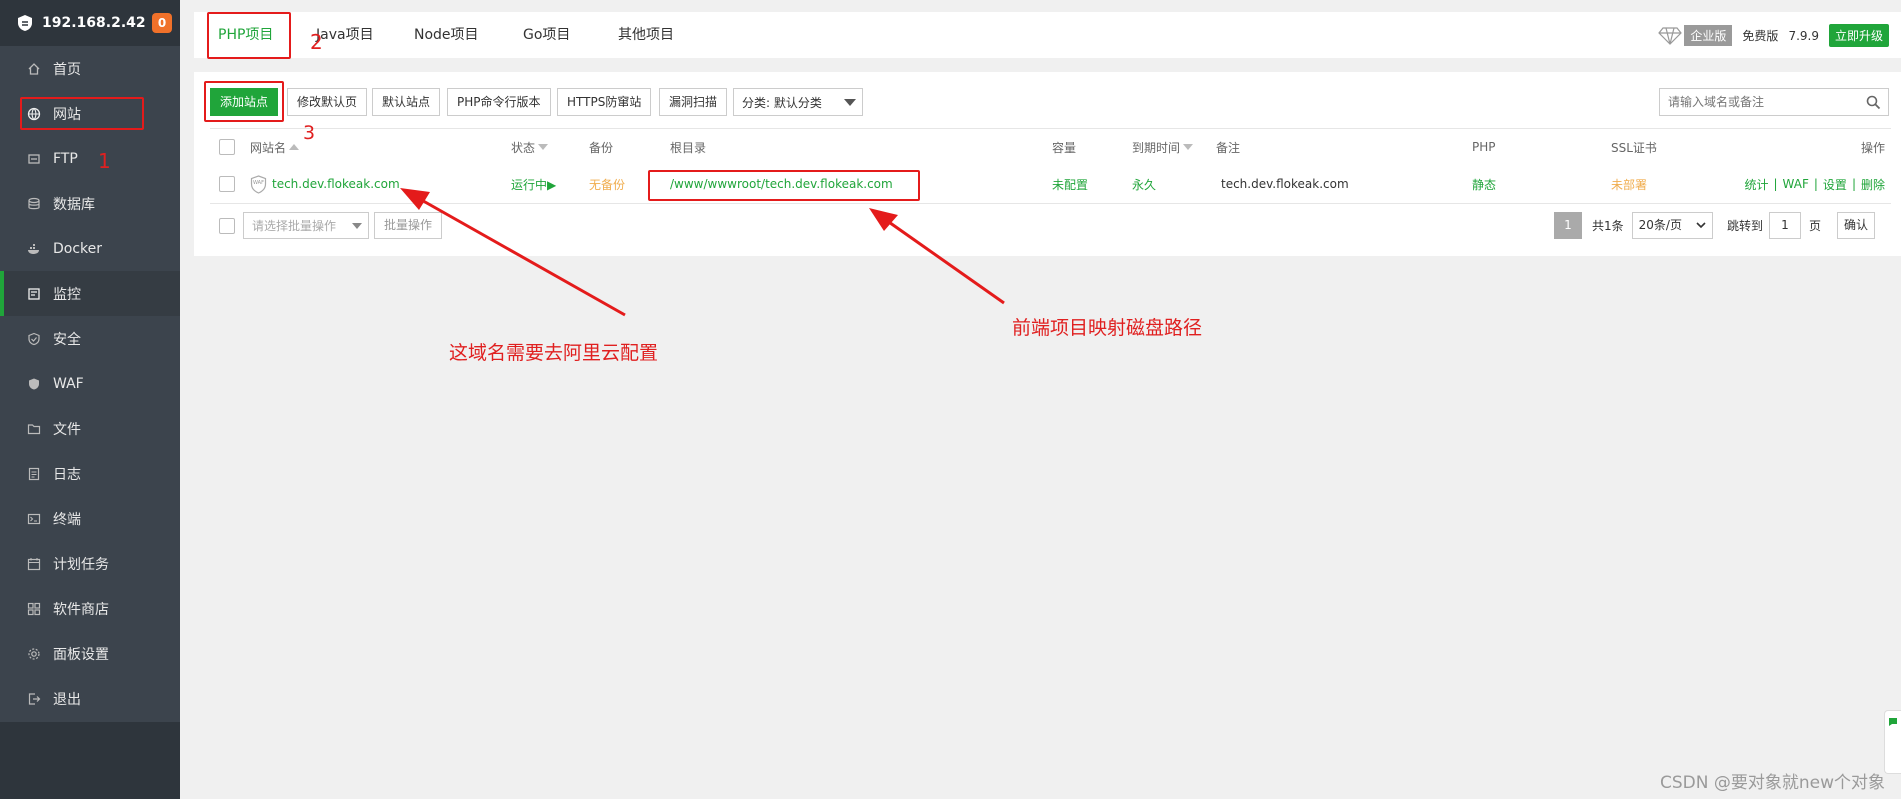 Image resolution: width=1901 pixels, height=799 pixels. What do you see at coordinates (1892, 742) in the screenshot?
I see `floating-side-tab` at bounding box center [1892, 742].